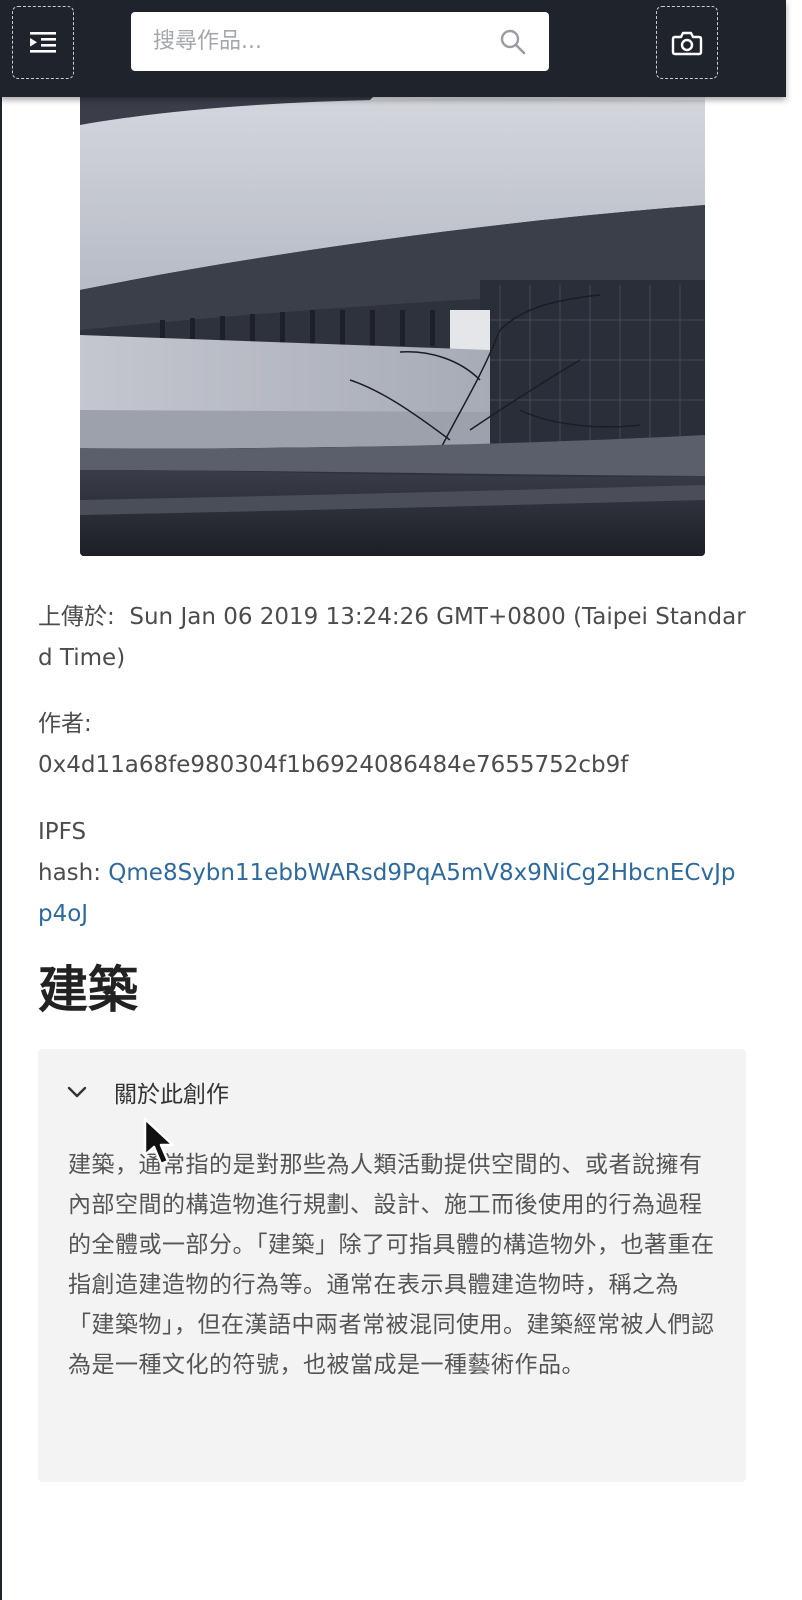 Image resolution: width=802 pixels, height=1600 pixels. What do you see at coordinates (88, 990) in the screenshot?
I see `artwork-title: 建築` at bounding box center [88, 990].